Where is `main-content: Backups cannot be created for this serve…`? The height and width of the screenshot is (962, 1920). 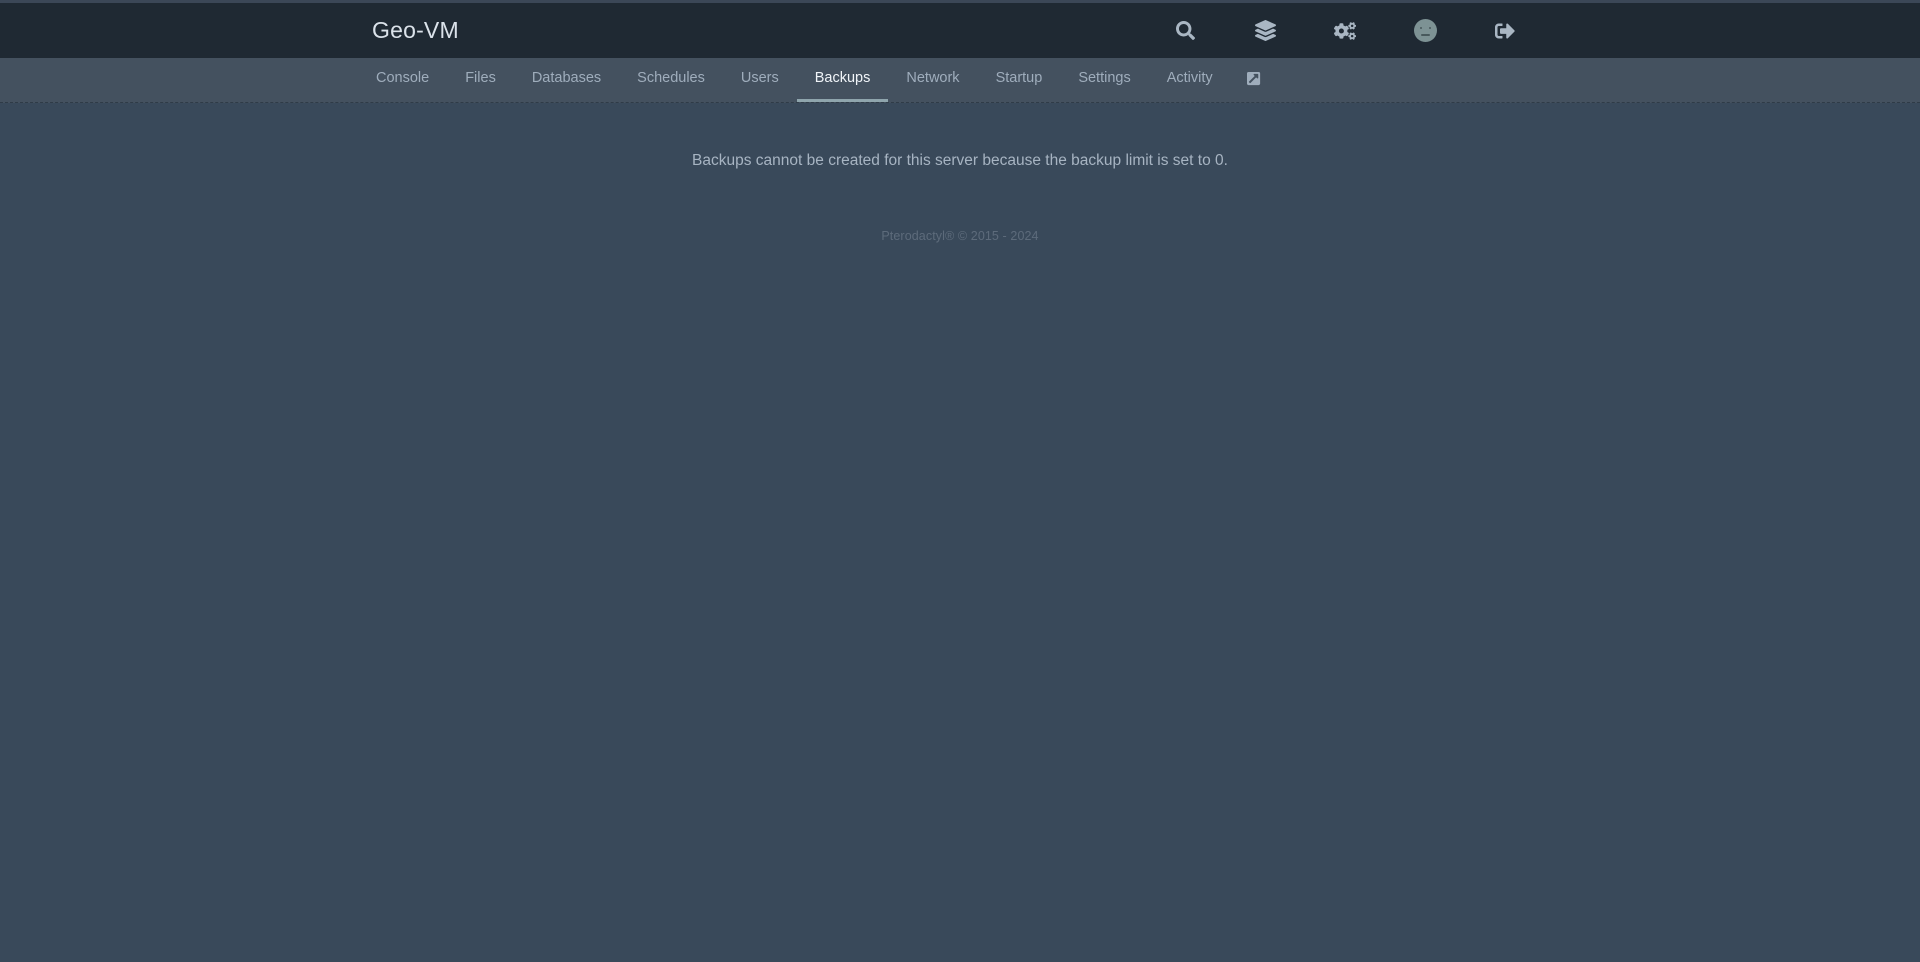
main-content: Backups cannot be created for this serve… is located at coordinates (960, 173).